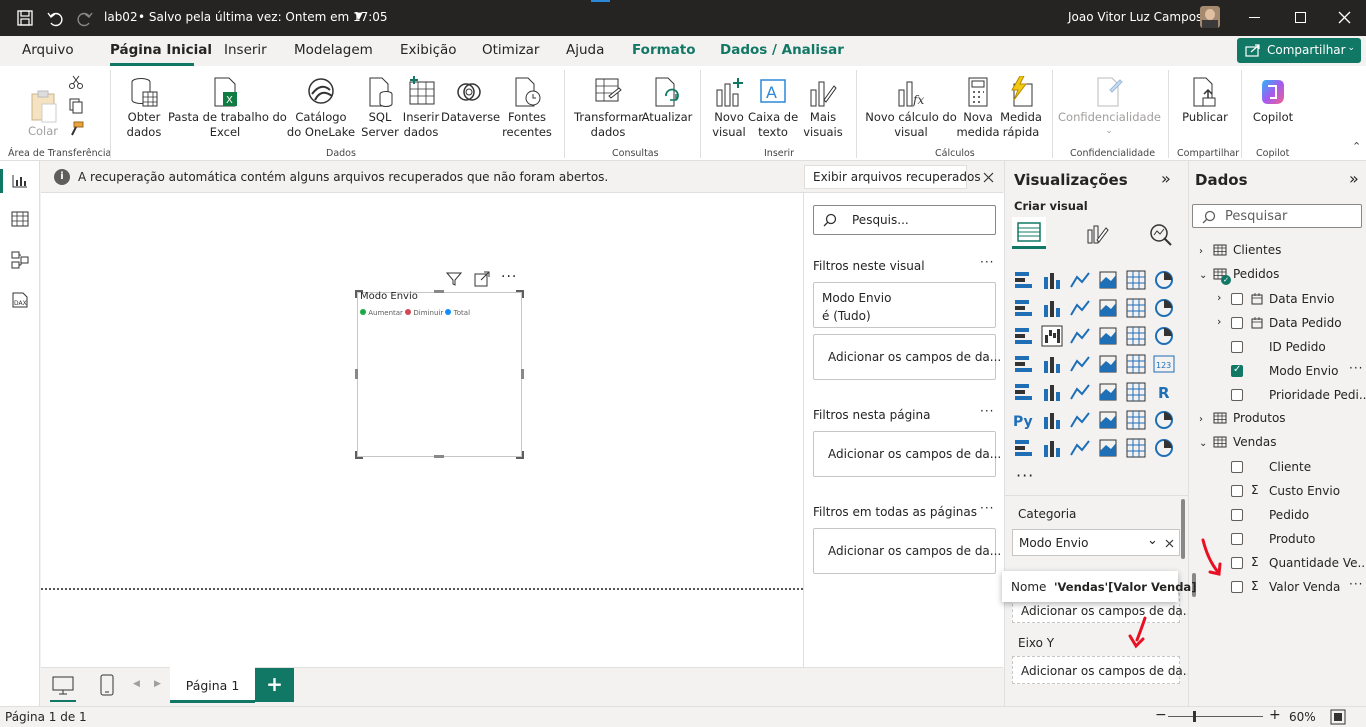 The image size is (1366, 727). I want to click on card-icon: 123, so click(1164, 364).